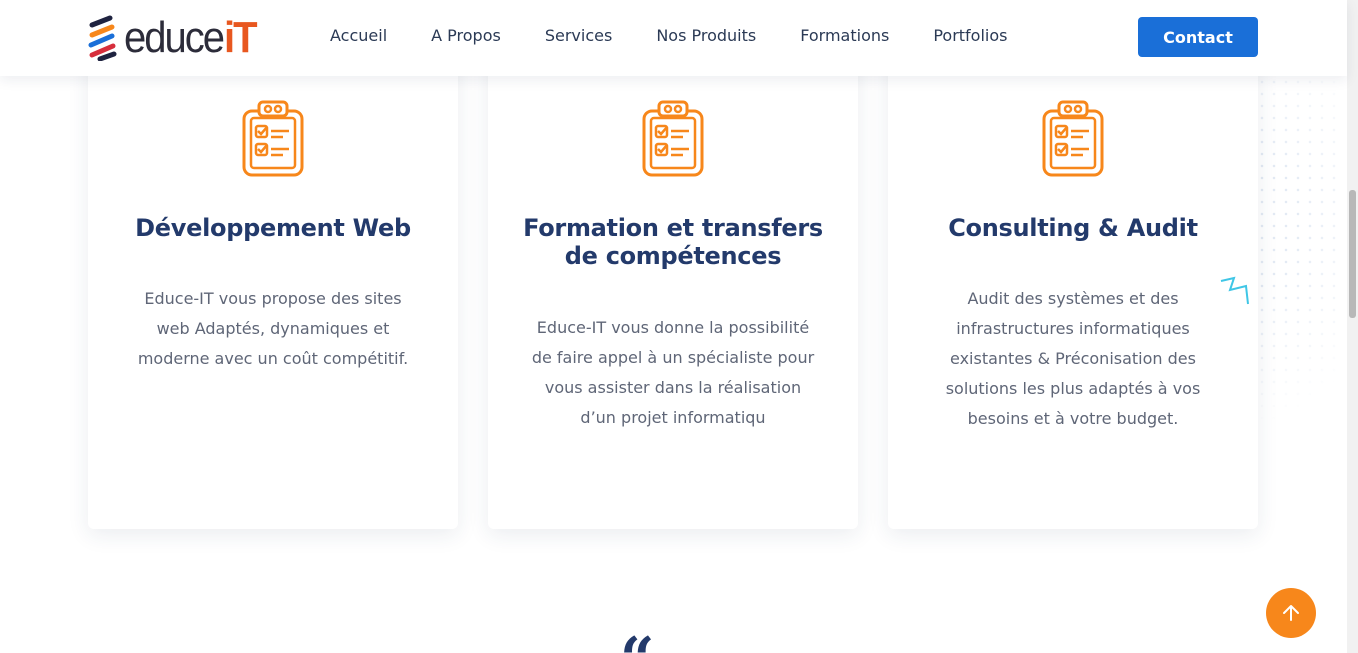  I want to click on card-description-line: Educe-IT vous propose des sites, so click(273, 298).